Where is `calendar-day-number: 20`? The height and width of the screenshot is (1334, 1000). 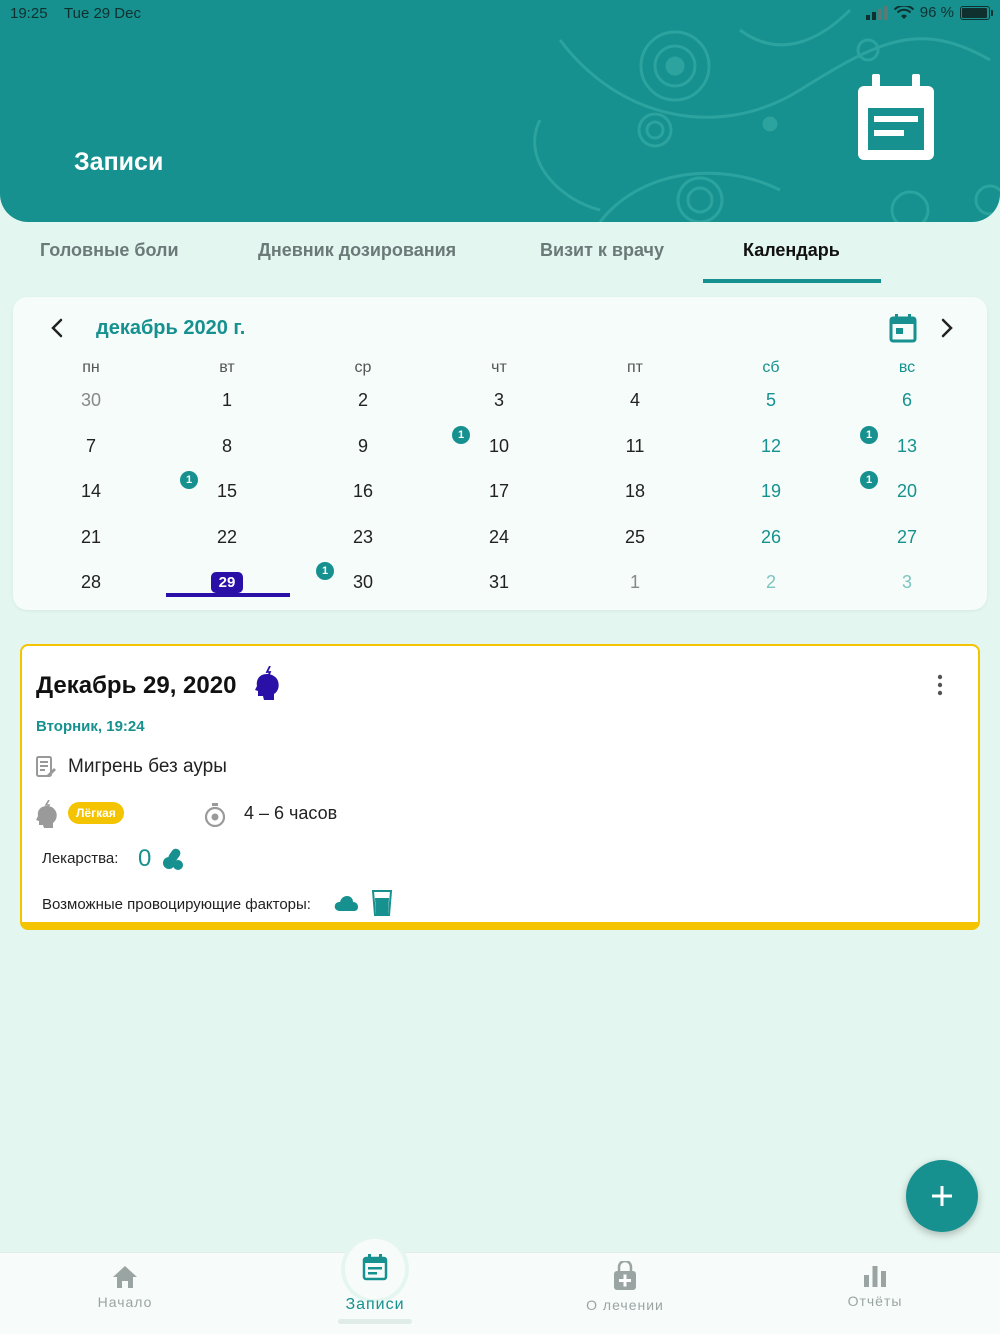 calendar-day-number: 20 is located at coordinates (907, 491).